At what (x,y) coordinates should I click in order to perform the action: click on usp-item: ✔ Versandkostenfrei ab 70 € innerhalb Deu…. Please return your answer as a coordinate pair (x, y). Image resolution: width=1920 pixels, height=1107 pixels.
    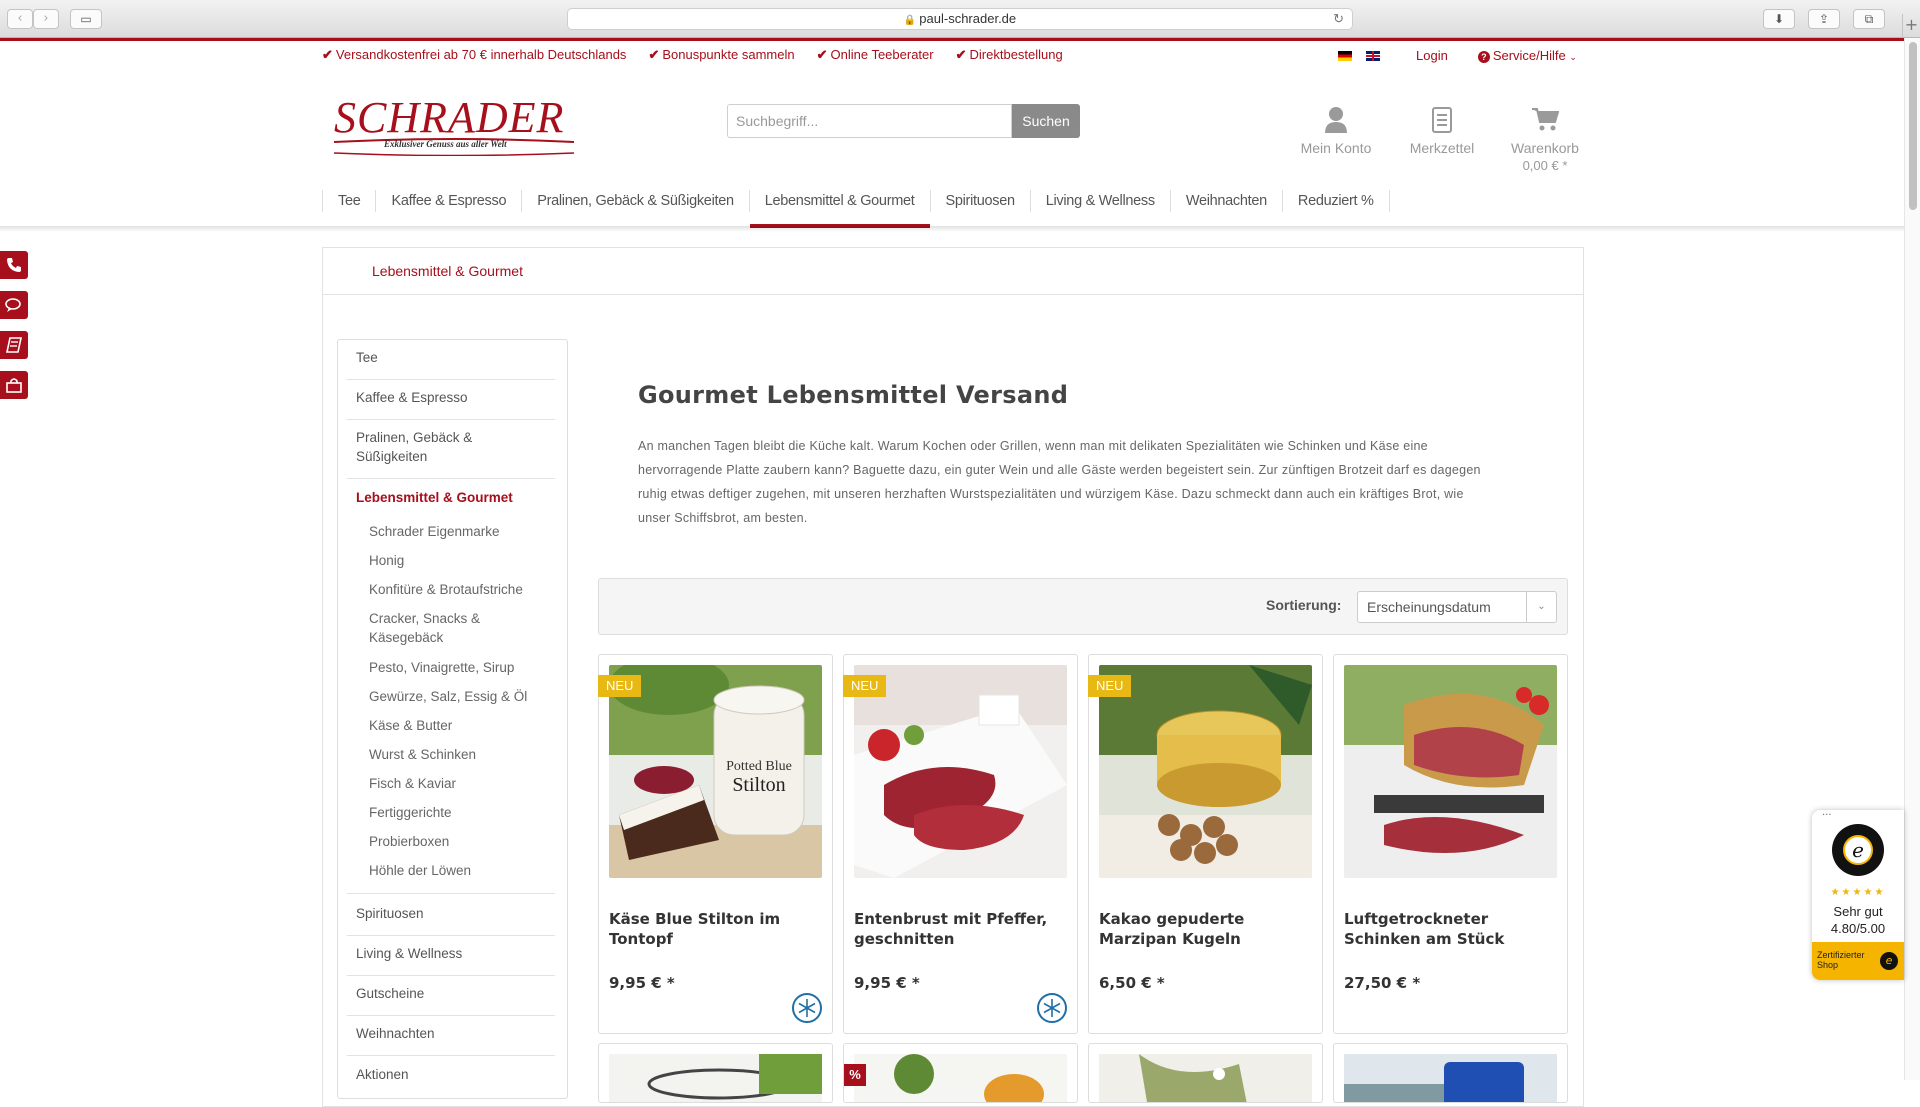
    Looking at the image, I should click on (474, 56).